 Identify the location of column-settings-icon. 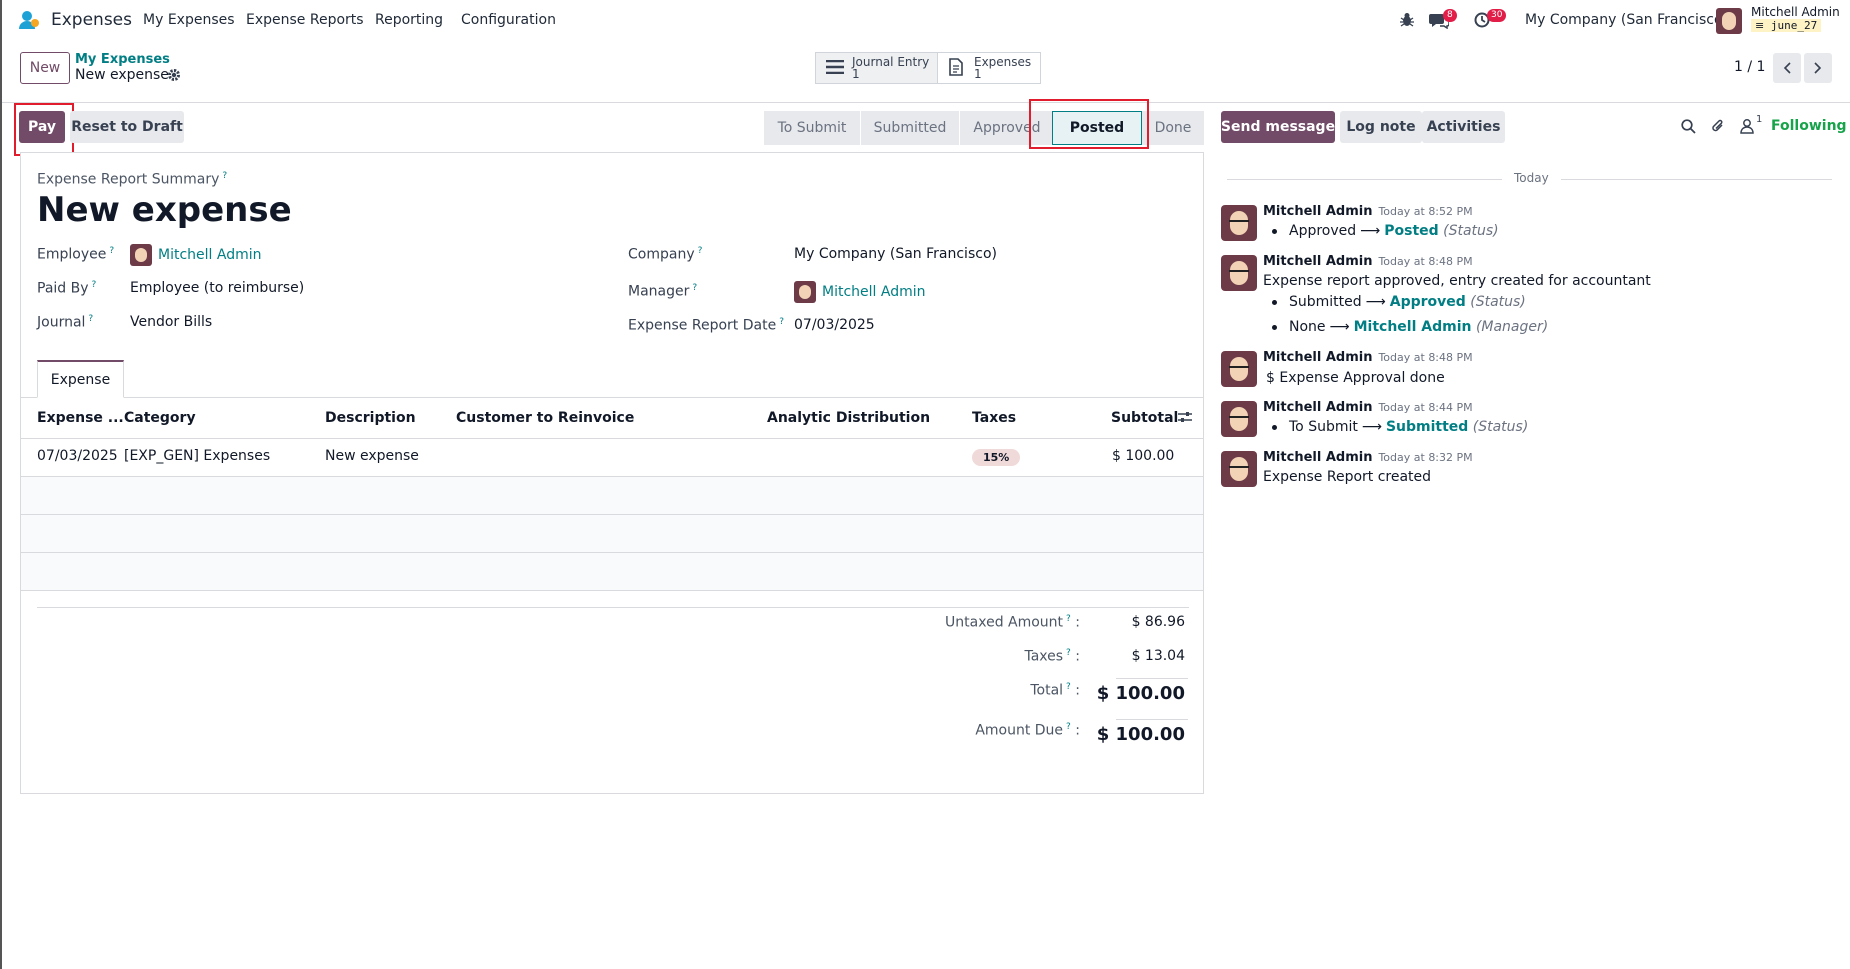
(1185, 419).